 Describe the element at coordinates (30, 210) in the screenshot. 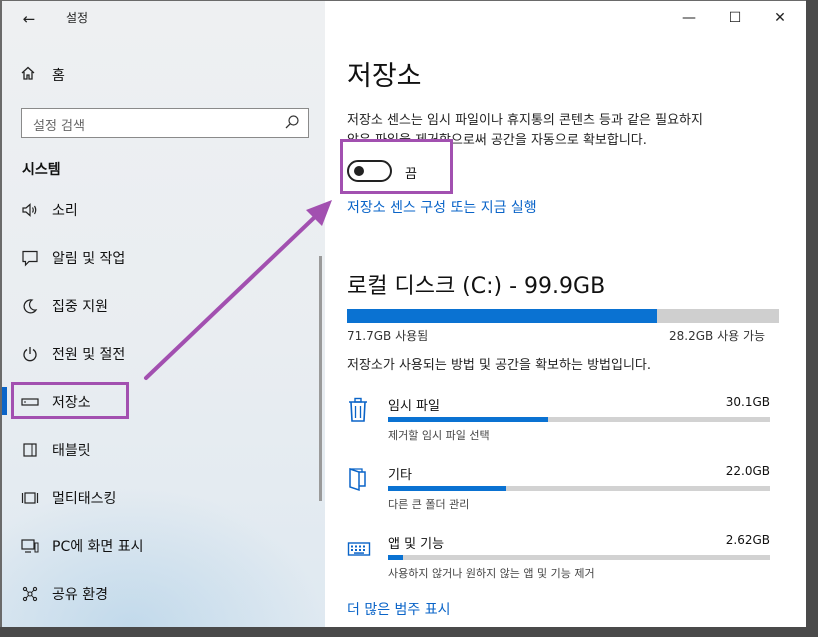

I see `speaker-icon` at that location.